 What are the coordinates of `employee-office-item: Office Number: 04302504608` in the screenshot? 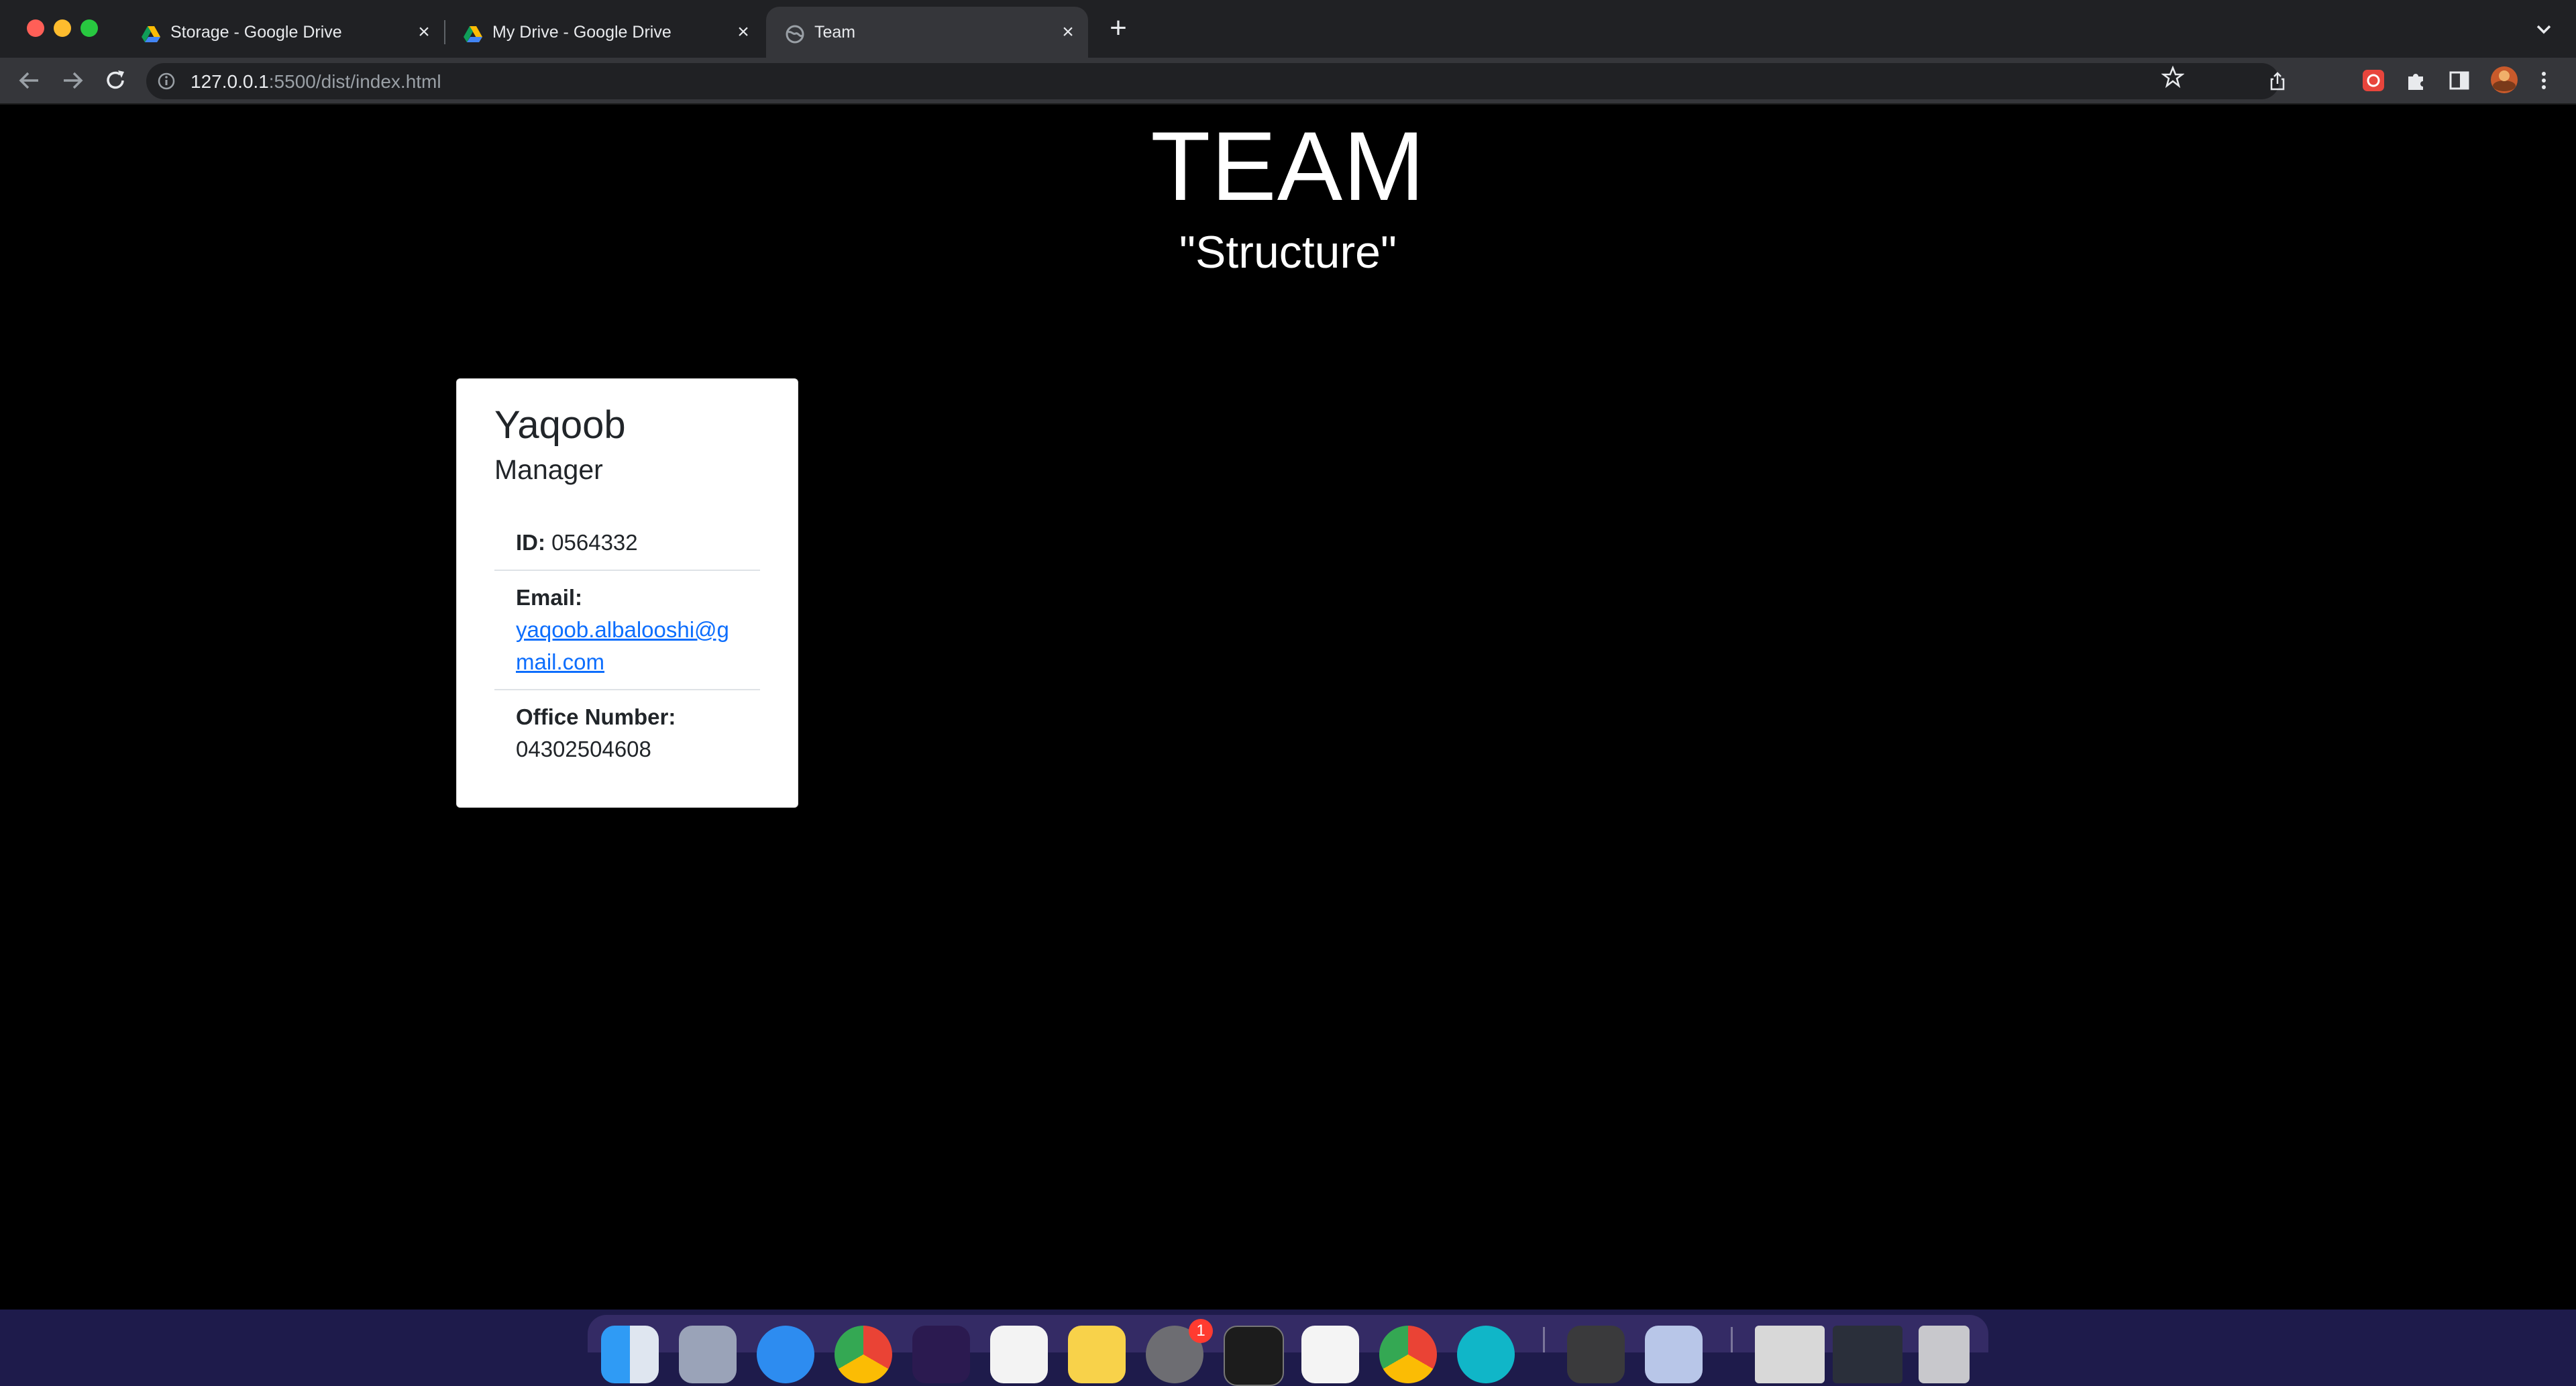 It's located at (627, 727).